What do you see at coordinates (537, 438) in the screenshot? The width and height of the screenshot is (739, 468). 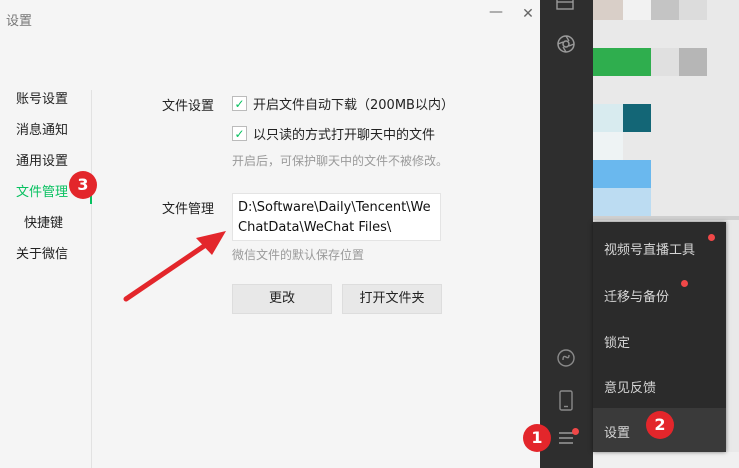 I see `step-badge-1: 1` at bounding box center [537, 438].